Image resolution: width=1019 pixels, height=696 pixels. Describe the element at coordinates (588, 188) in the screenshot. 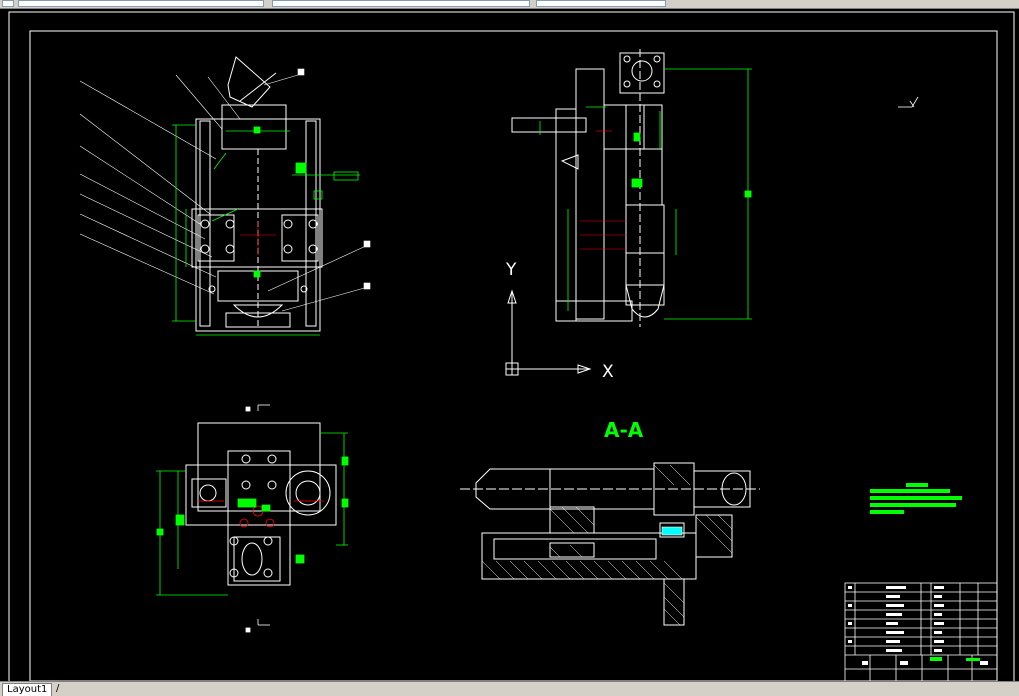

I see `side-view` at that location.